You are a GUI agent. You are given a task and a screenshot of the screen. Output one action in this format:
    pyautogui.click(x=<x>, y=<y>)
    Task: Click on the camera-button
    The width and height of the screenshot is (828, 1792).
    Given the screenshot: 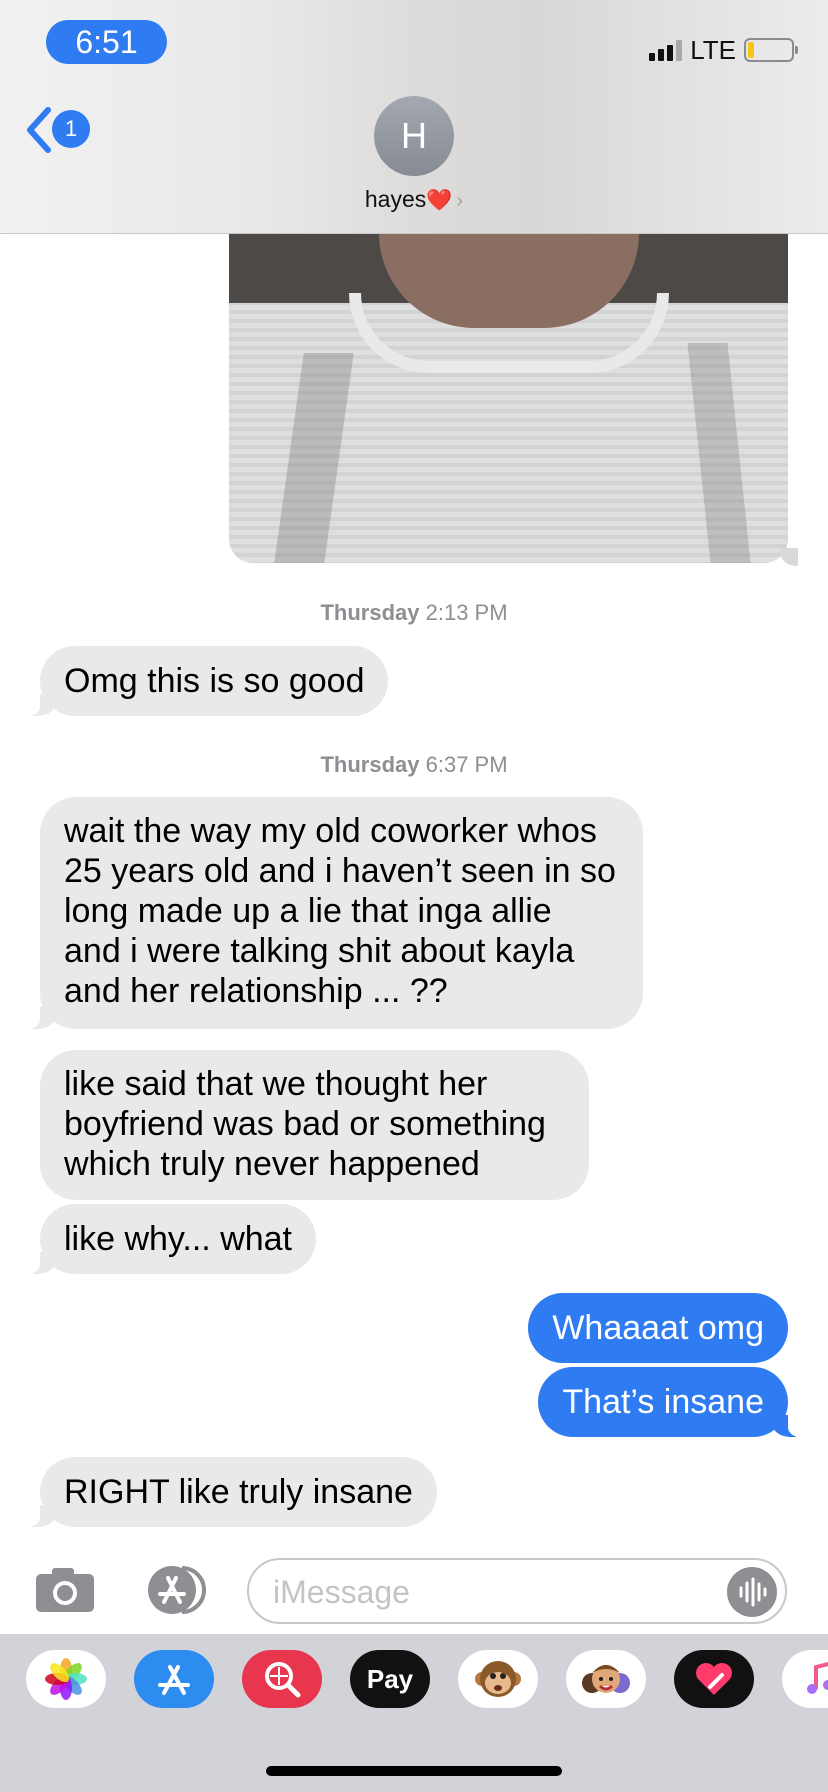 What is the action you would take?
    pyautogui.click(x=65, y=1590)
    